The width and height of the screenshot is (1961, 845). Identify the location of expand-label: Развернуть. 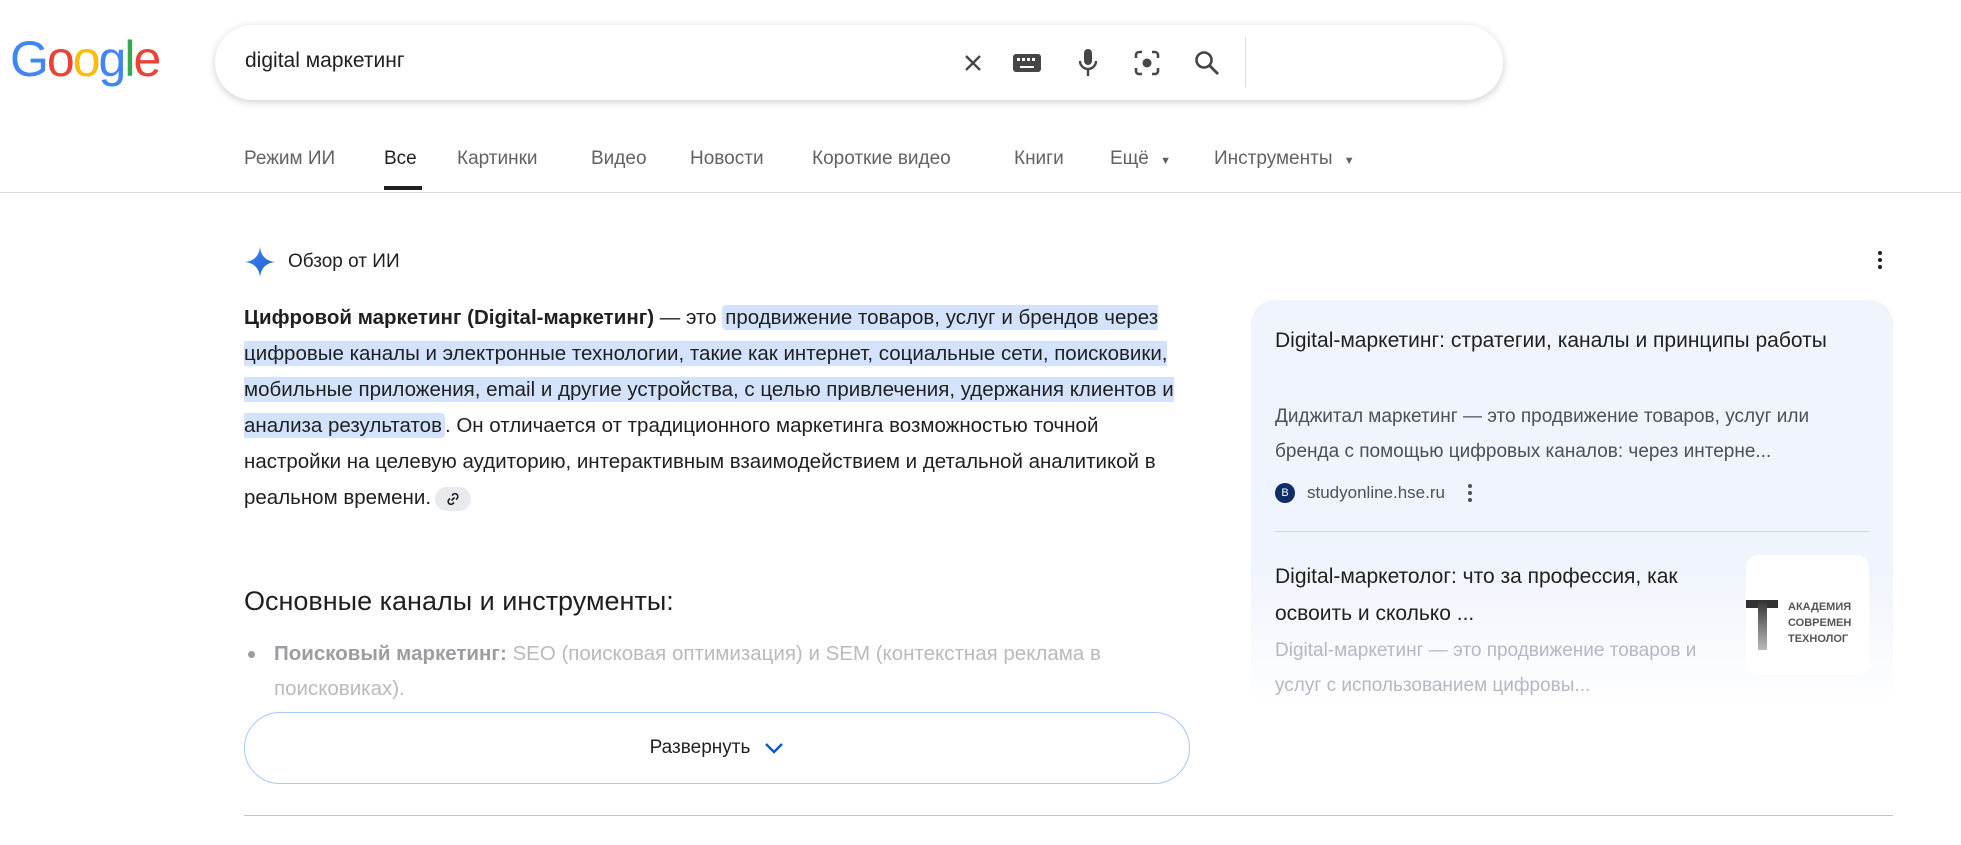
(700, 747).